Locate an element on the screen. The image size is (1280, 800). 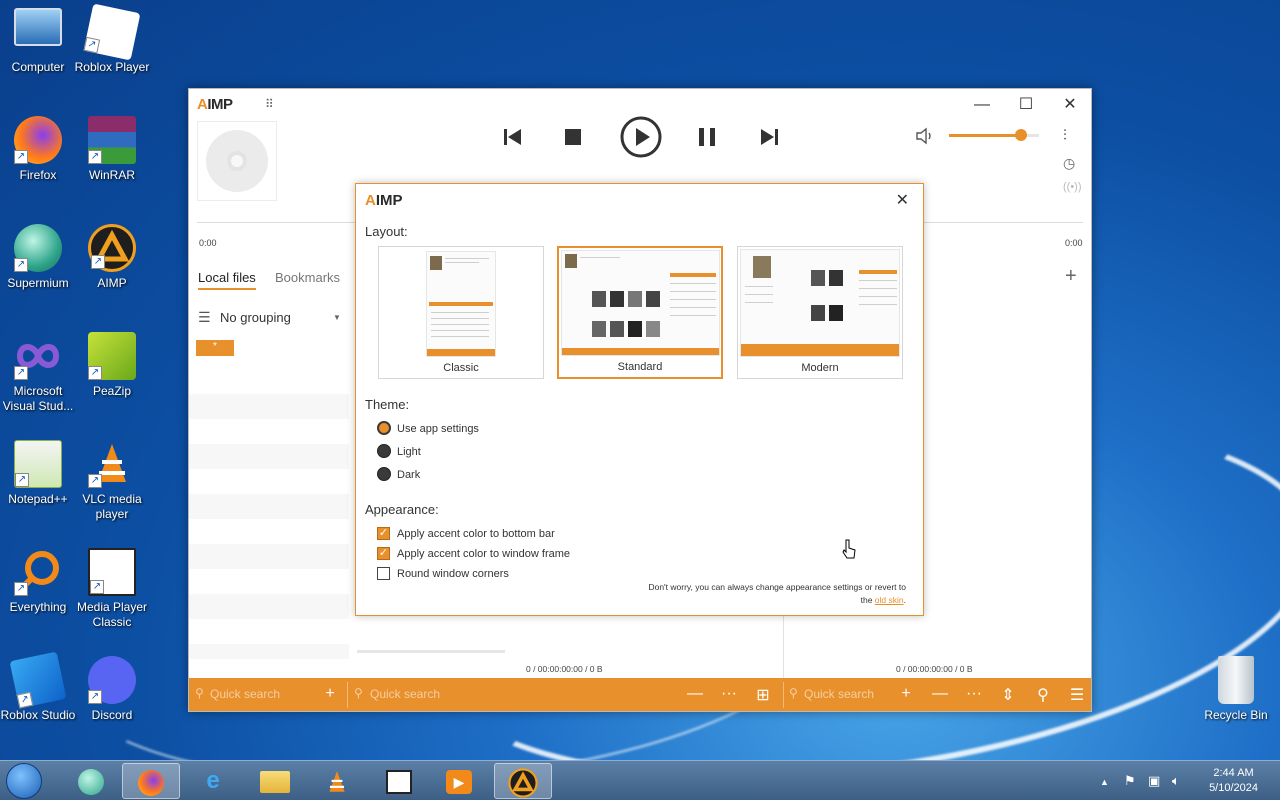
tab-local-files: Local files is located at coordinates (227, 280).